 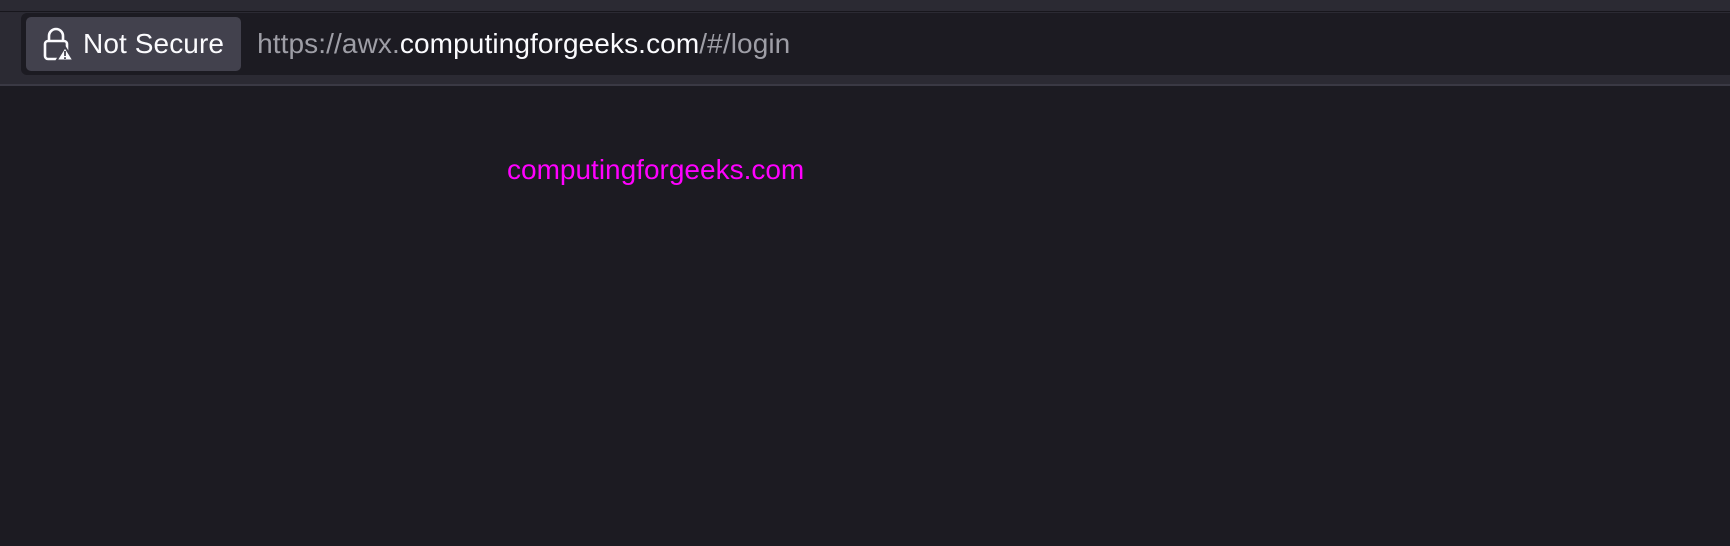 What do you see at coordinates (656, 169) in the screenshot?
I see `site-watermark: computingforgeeks.com` at bounding box center [656, 169].